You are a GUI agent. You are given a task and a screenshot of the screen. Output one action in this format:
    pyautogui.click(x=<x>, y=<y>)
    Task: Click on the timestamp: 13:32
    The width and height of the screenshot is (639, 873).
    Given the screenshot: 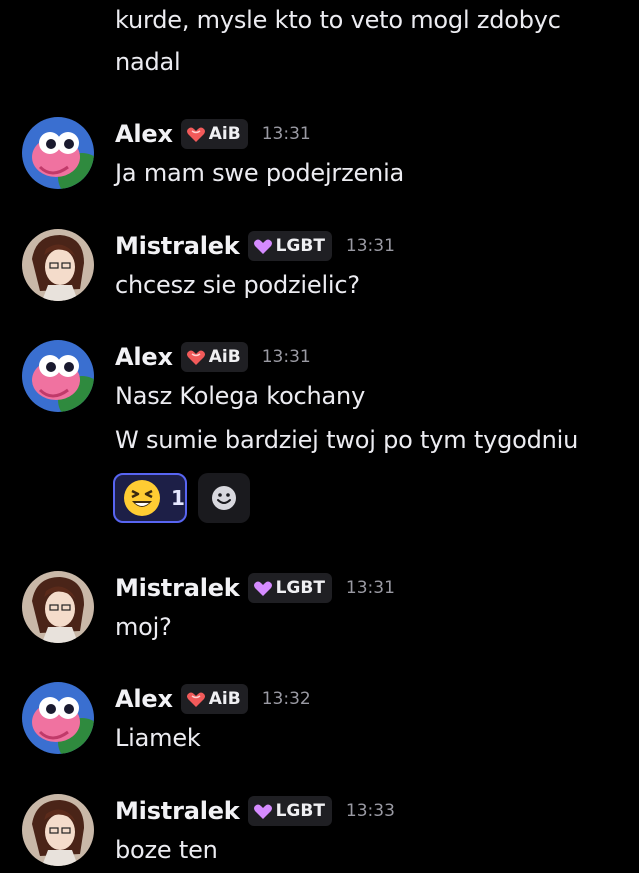 What is the action you would take?
    pyautogui.click(x=286, y=699)
    